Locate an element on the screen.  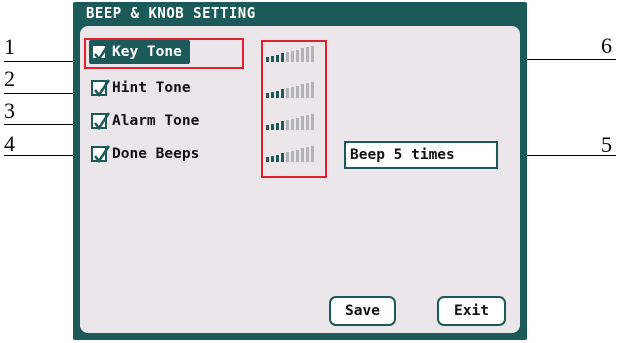
option-done-beeps: Done Beeps is located at coordinates (145, 154).